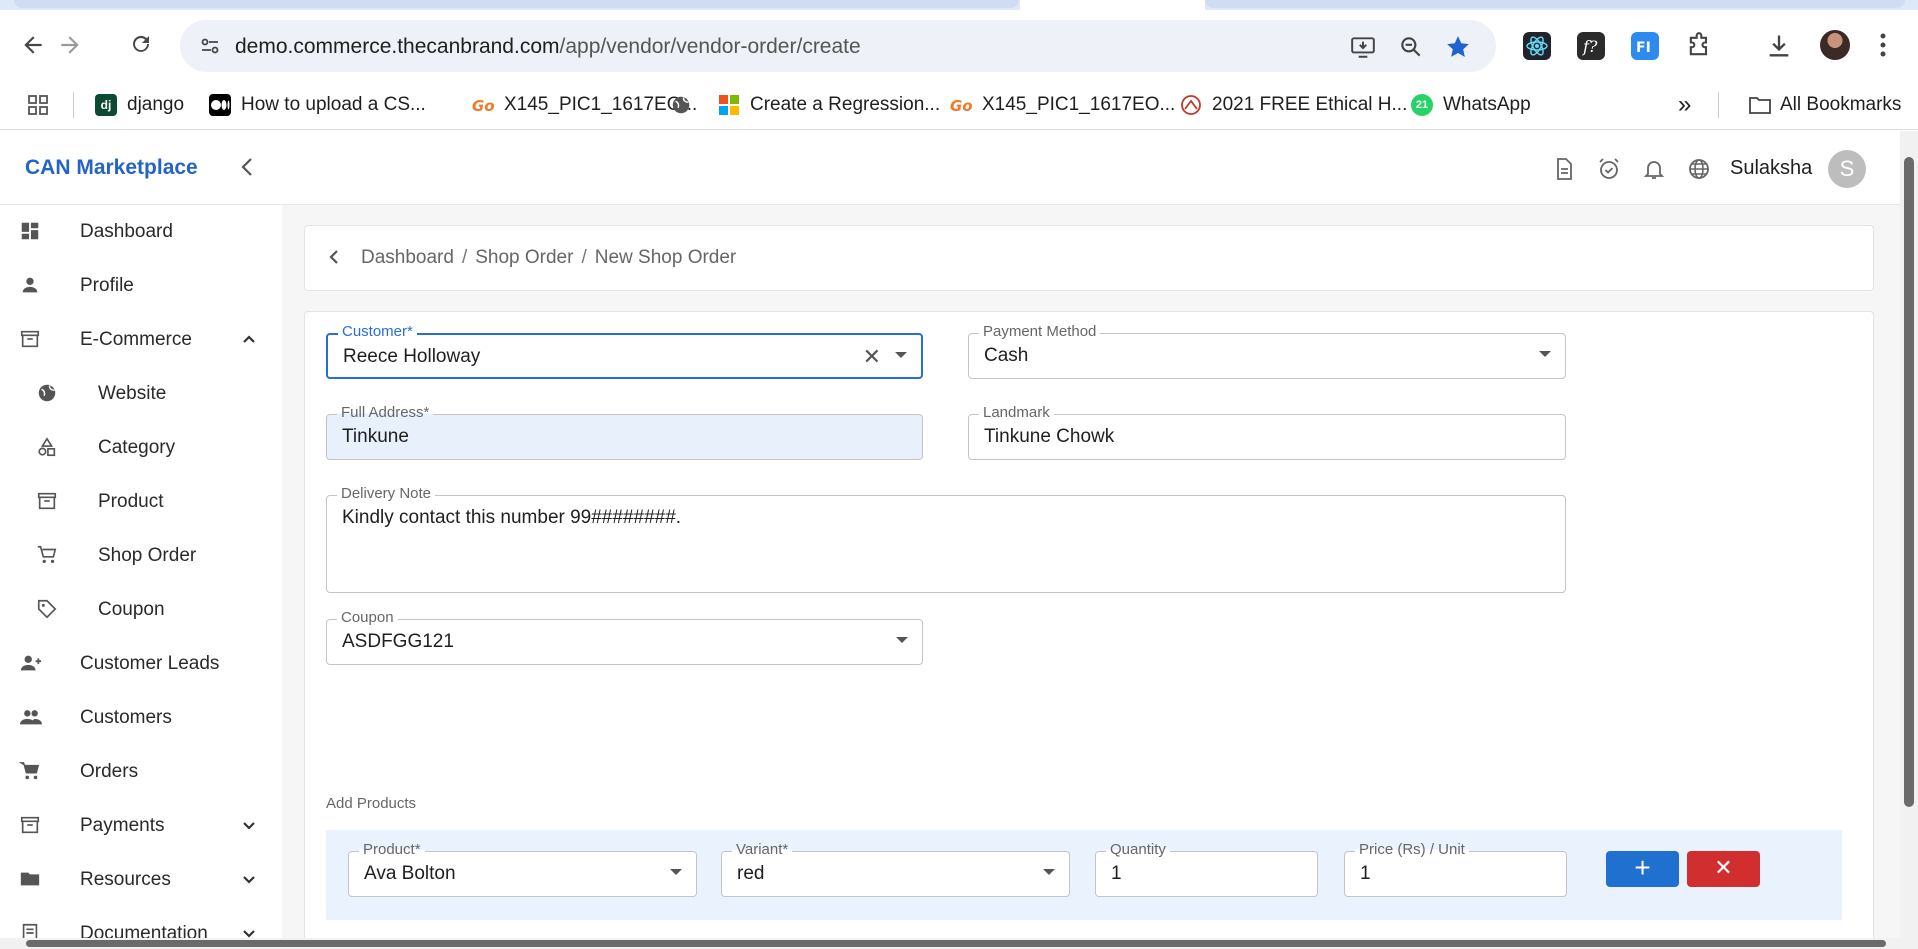  Describe the element at coordinates (70, 45) in the screenshot. I see `forward-arrow-icon` at that location.